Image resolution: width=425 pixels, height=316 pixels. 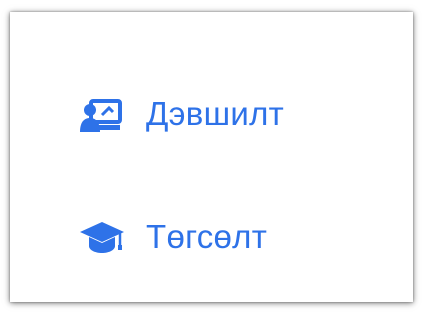 I want to click on menu-item-label: Дэвшилт, so click(x=215, y=113).